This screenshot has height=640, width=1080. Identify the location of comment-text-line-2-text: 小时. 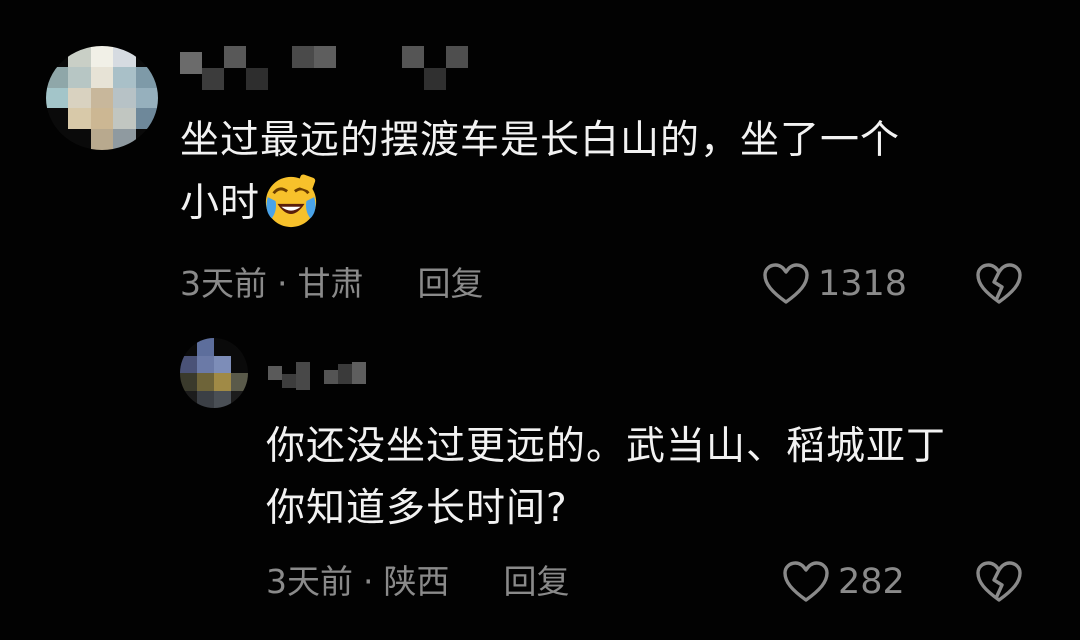
(220, 203).